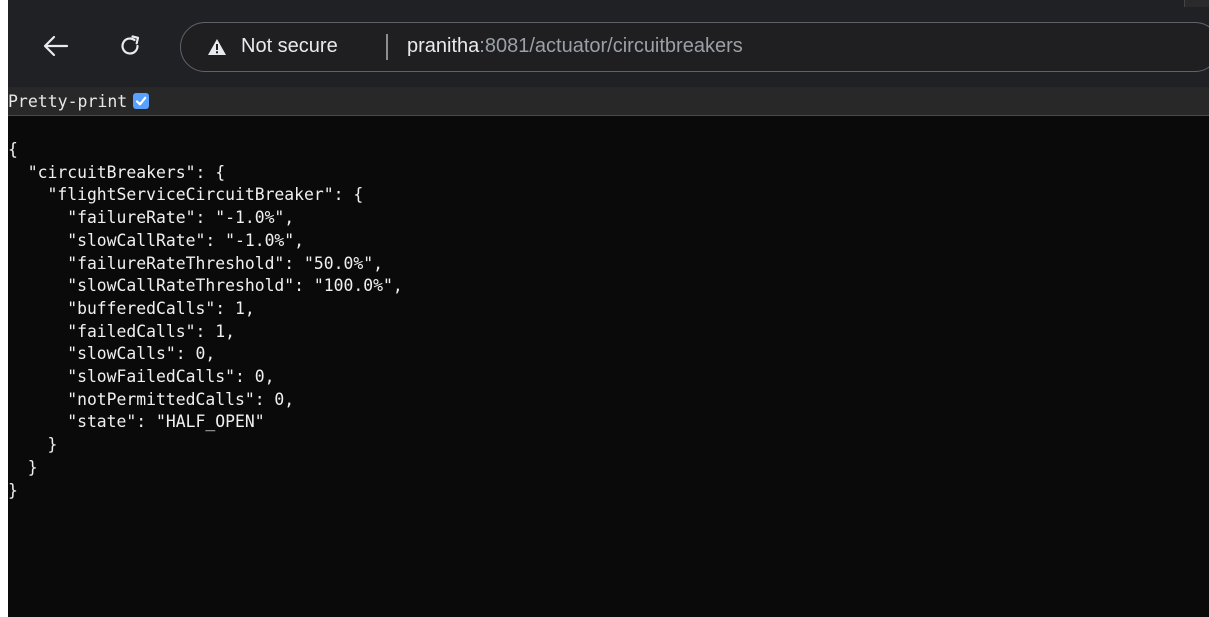 The image size is (1209, 617). Describe the element at coordinates (217, 47) in the screenshot. I see `warning-triangle-icon` at that location.